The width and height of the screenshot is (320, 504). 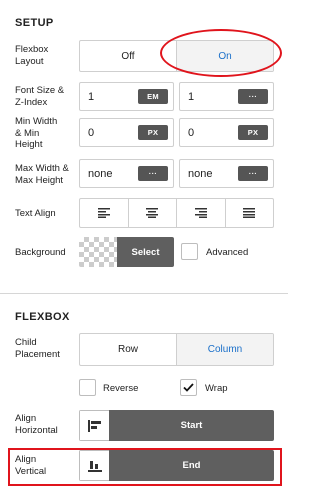 What do you see at coordinates (98, 252) in the screenshot?
I see `transparent-swatch` at bounding box center [98, 252].